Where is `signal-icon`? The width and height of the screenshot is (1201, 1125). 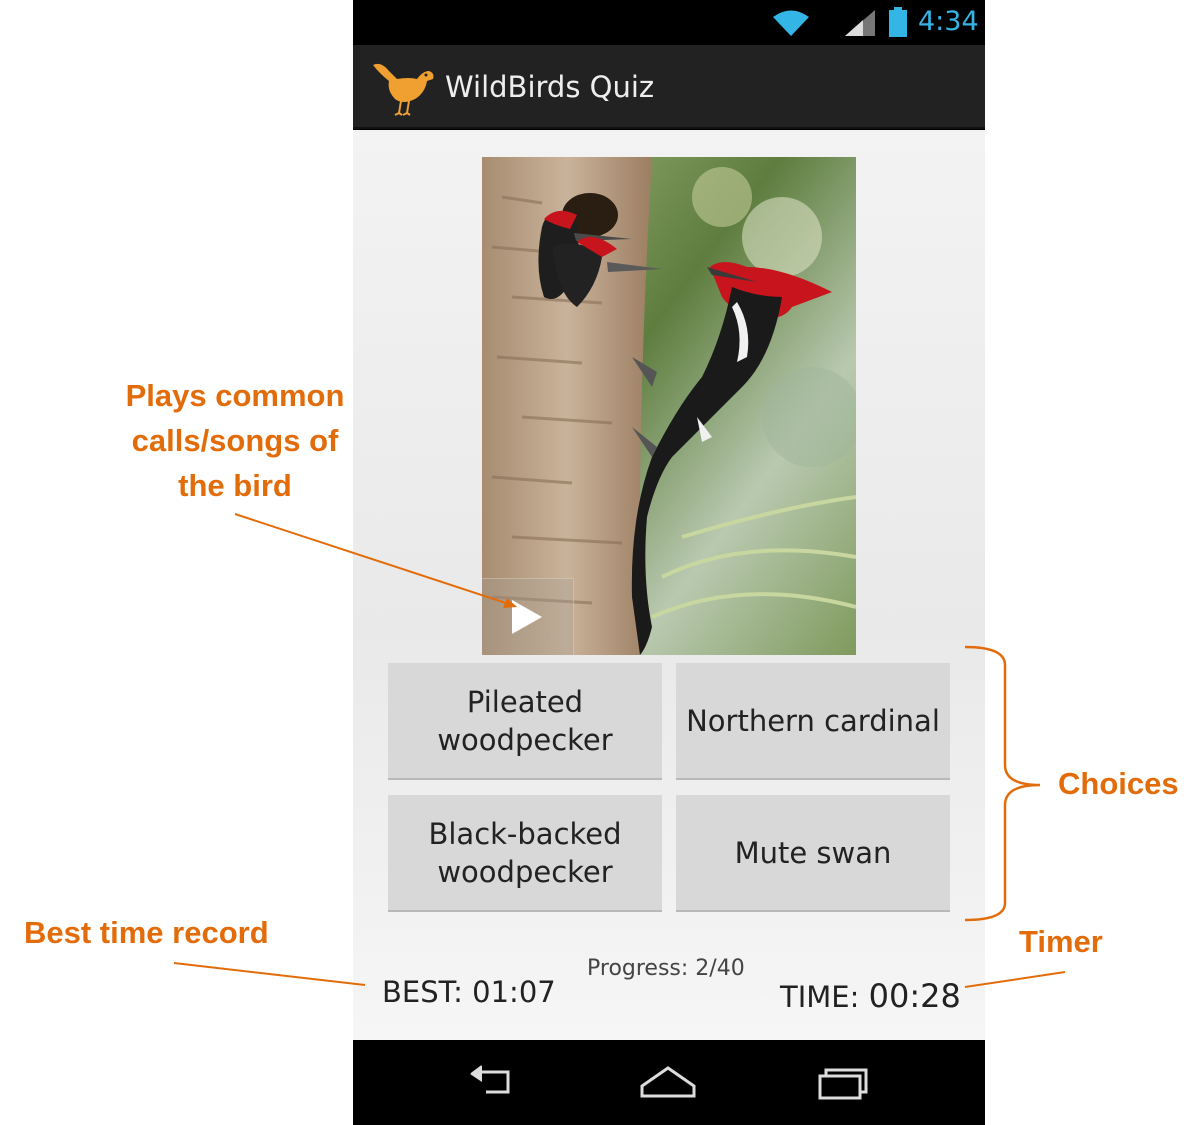 signal-icon is located at coordinates (860, 23).